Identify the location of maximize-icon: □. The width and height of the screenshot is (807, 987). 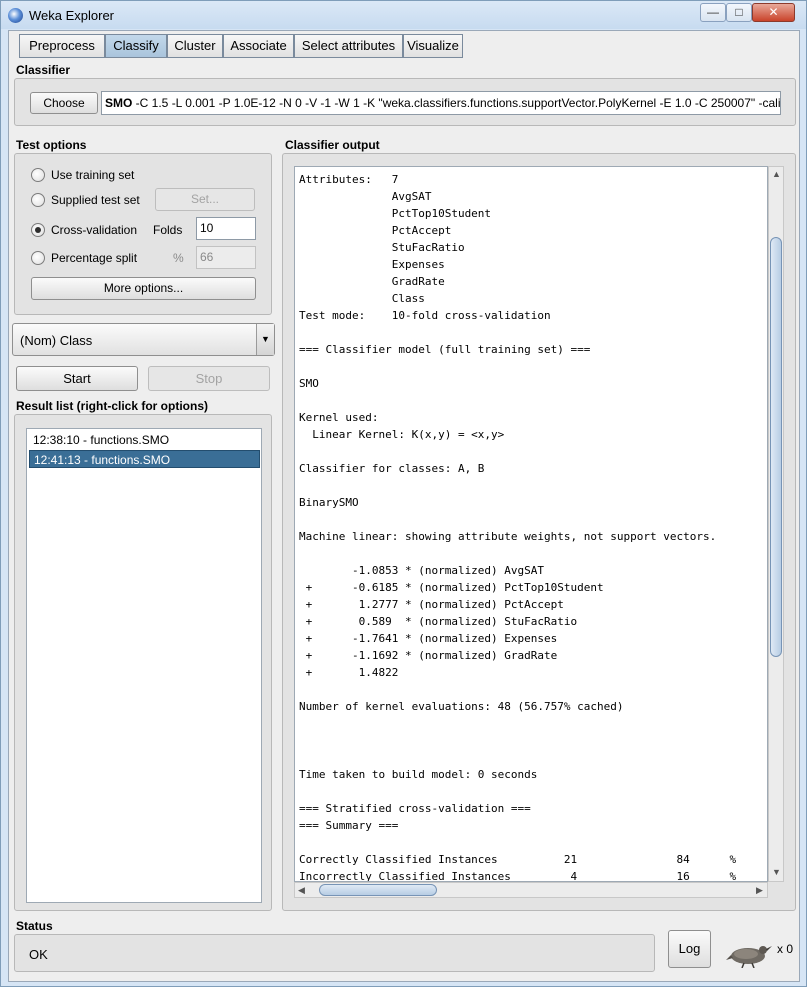
(739, 12).